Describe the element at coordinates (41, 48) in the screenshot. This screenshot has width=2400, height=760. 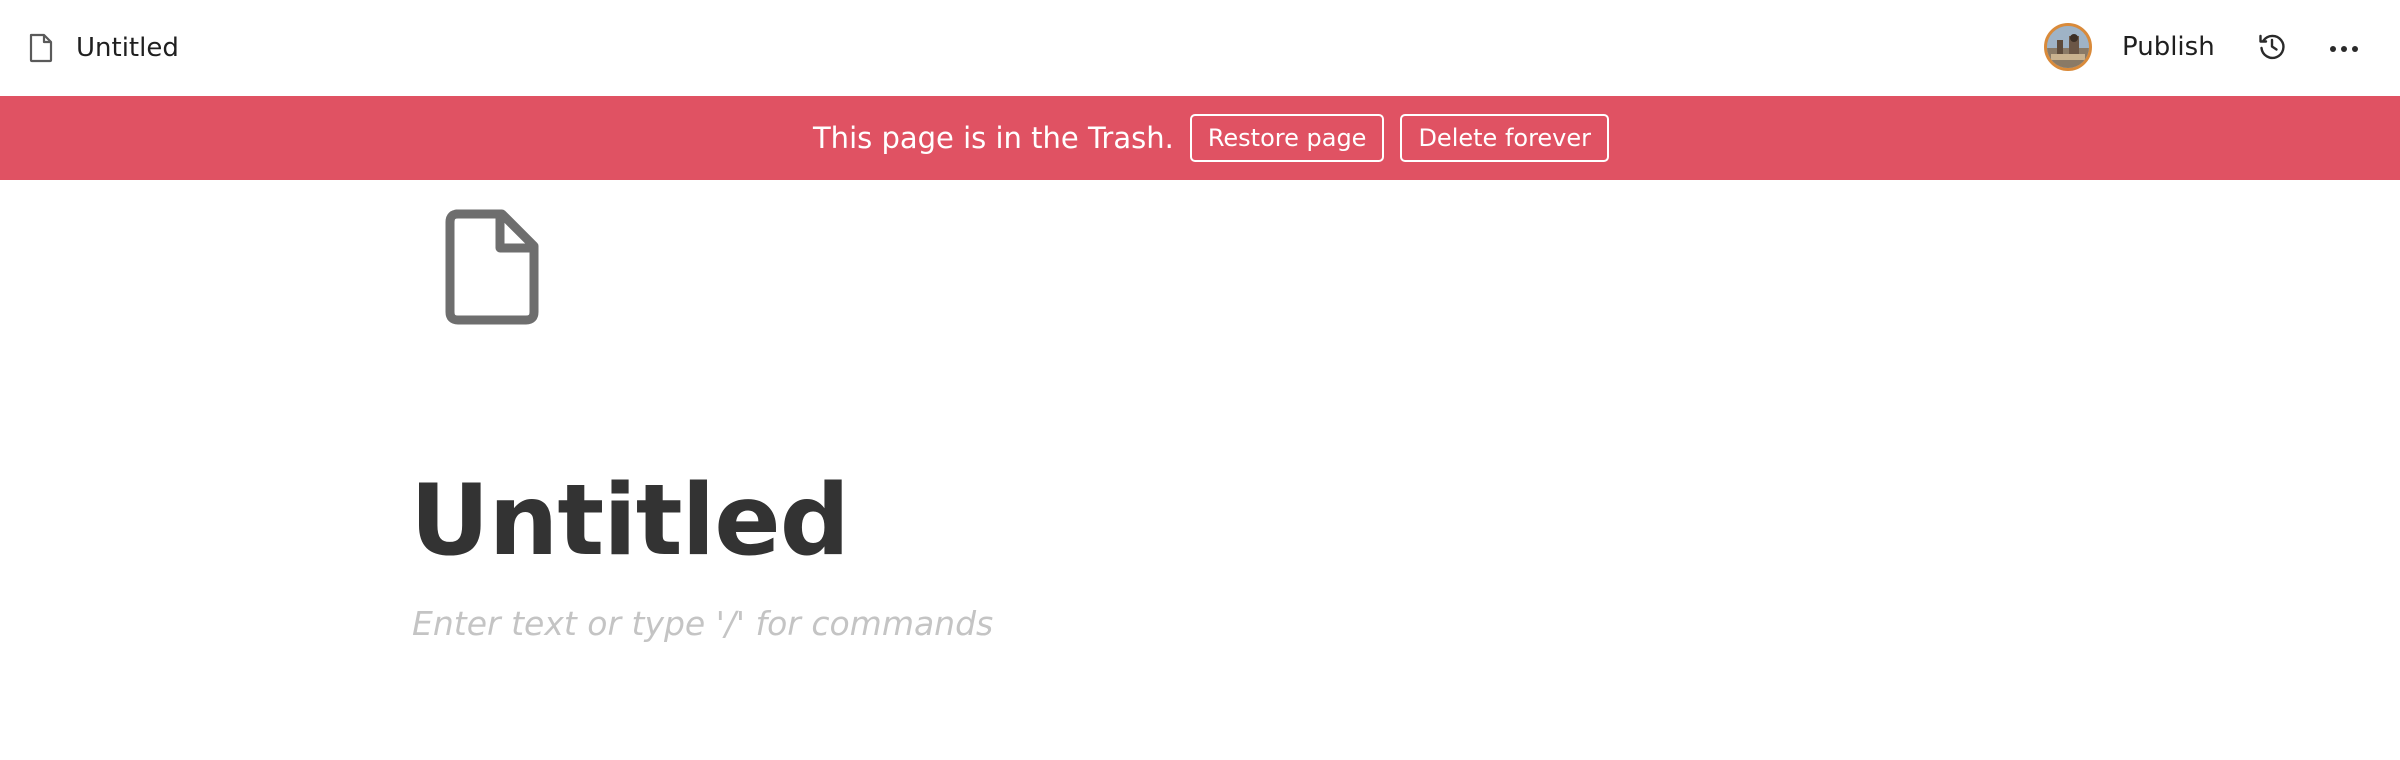
I see `document-icon` at that location.